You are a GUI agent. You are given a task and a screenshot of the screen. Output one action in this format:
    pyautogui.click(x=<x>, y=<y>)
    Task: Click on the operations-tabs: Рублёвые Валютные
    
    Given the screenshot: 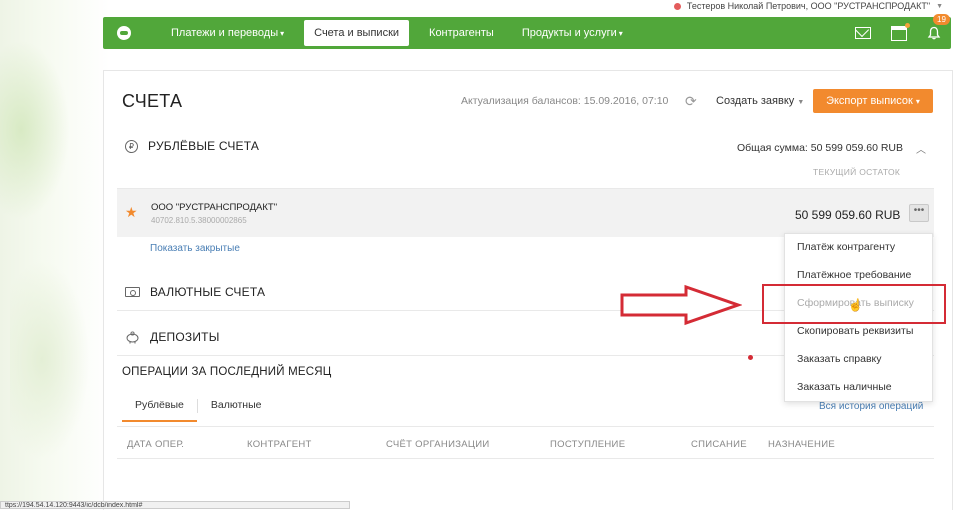 What is the action you would take?
    pyautogui.click(x=198, y=410)
    